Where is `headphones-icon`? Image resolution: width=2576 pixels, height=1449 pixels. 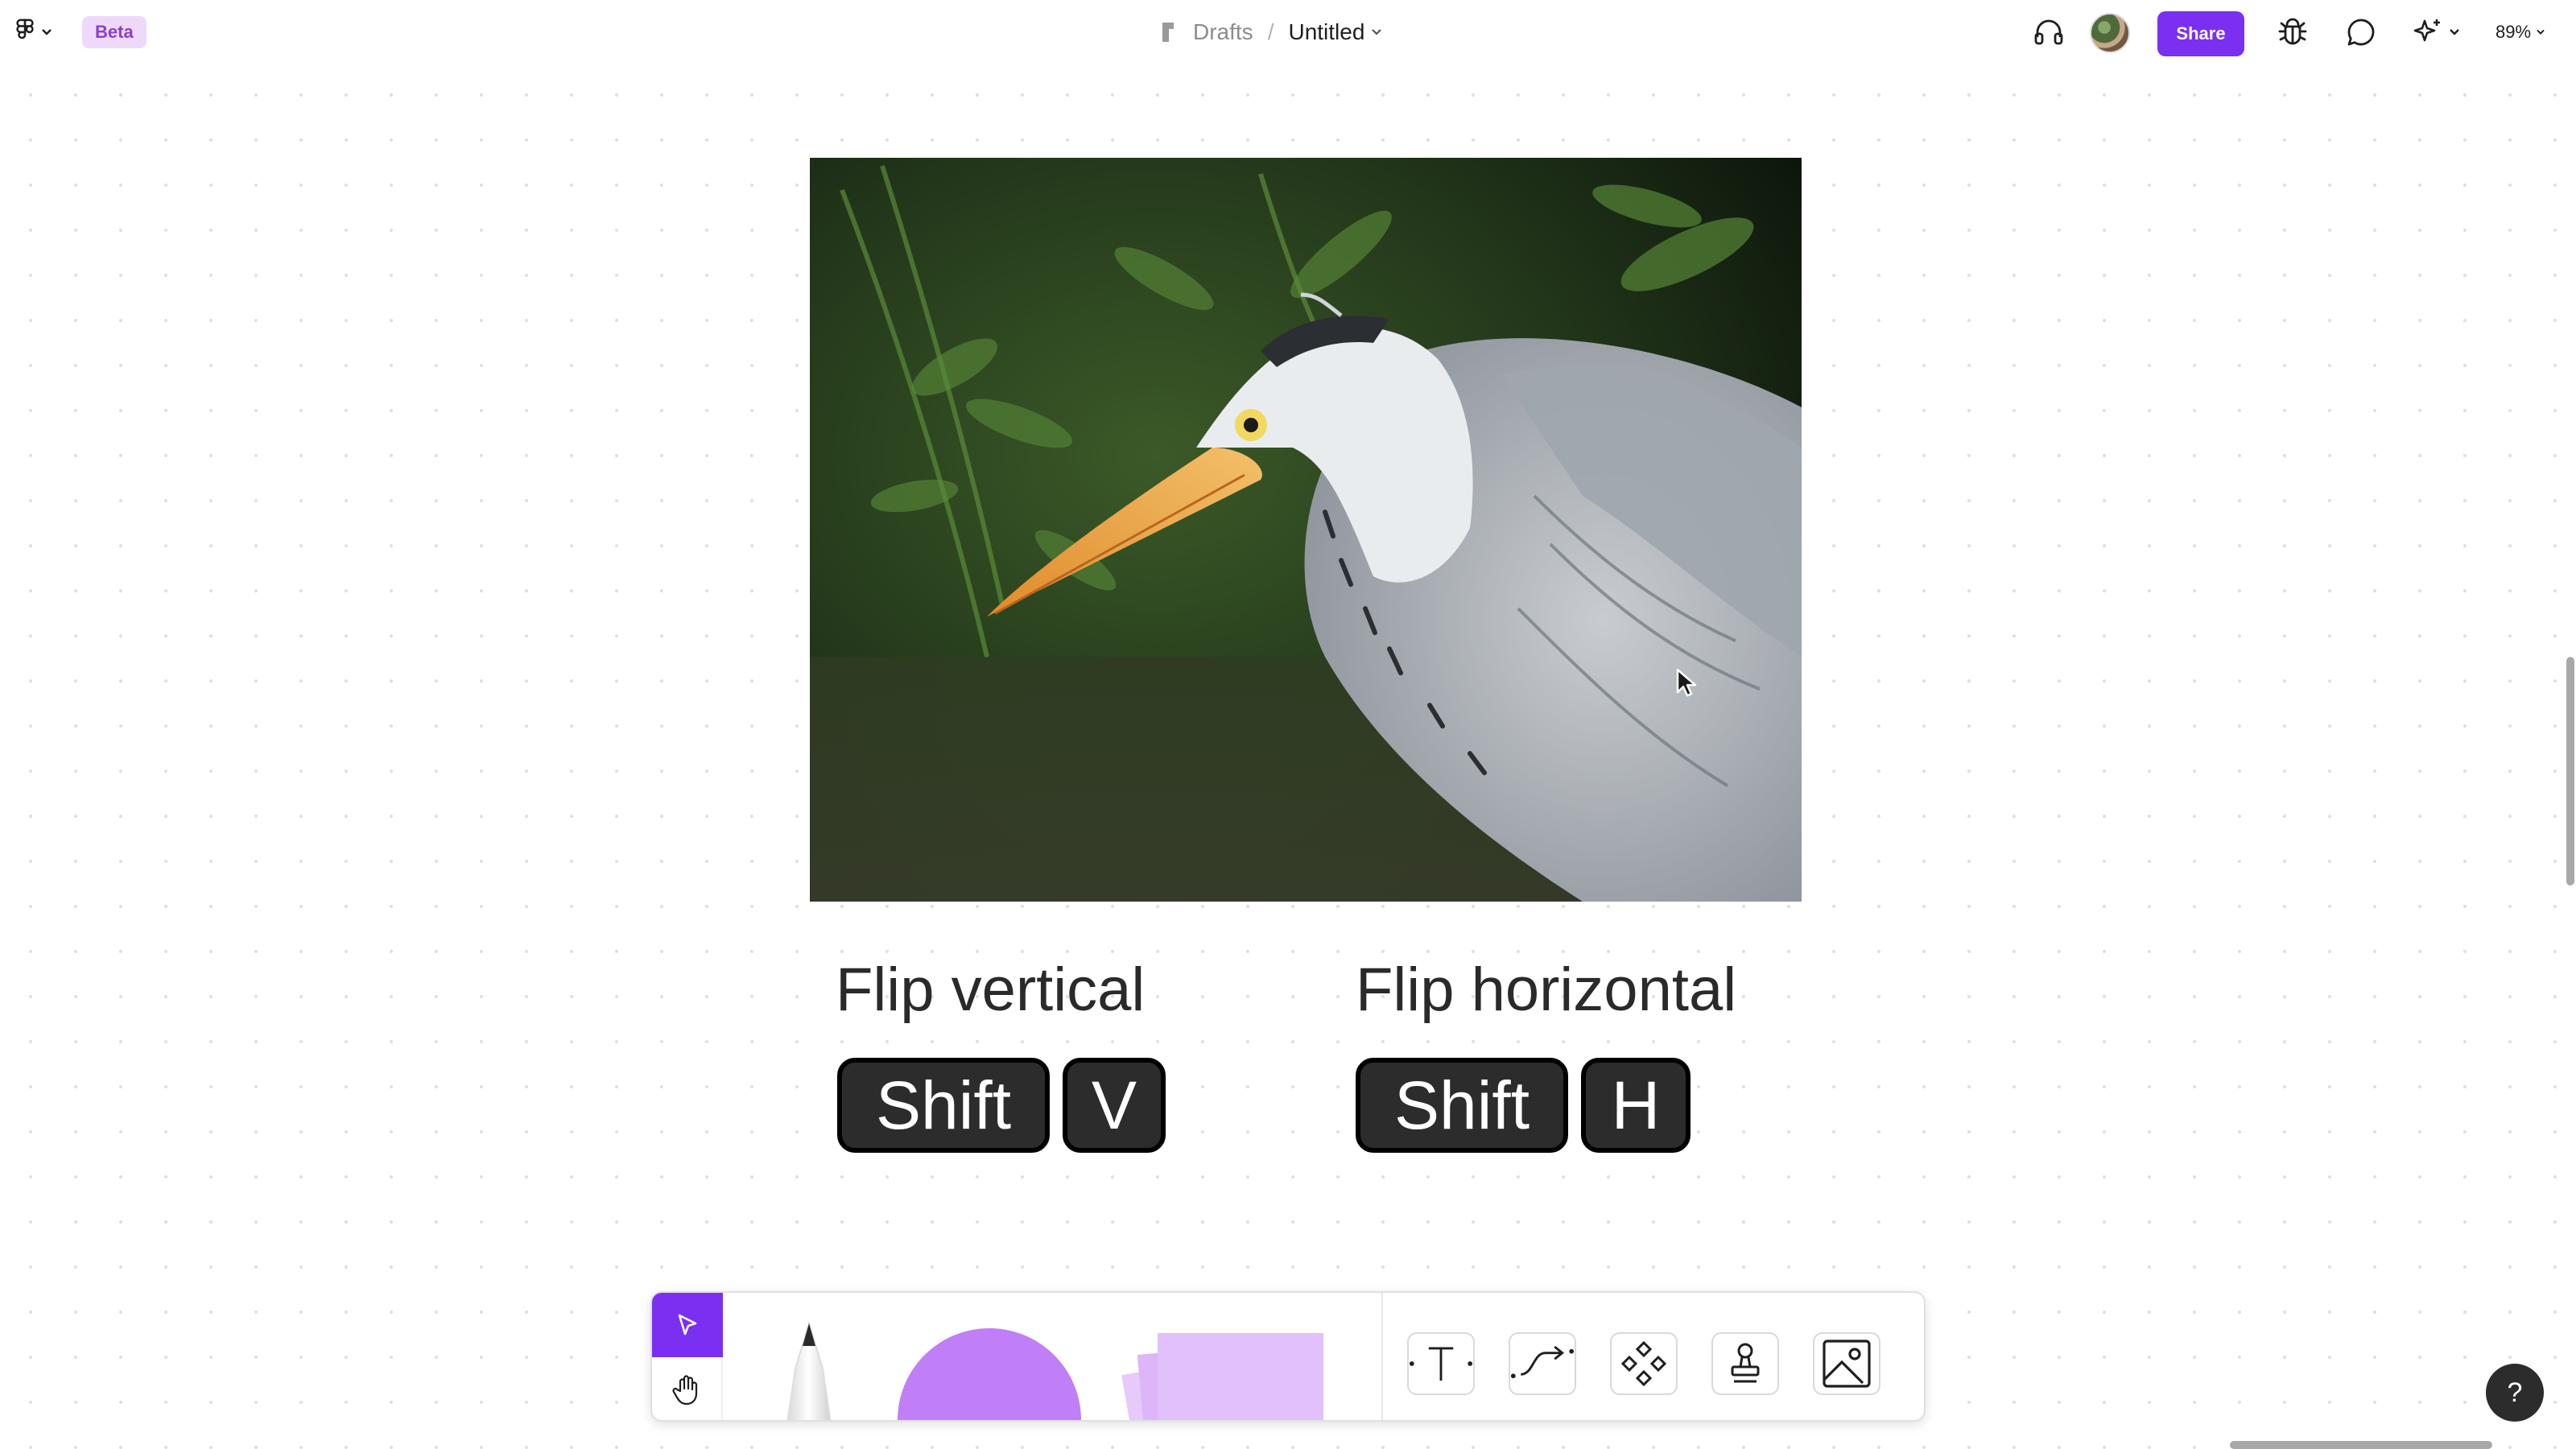
headphones-icon is located at coordinates (2048, 32).